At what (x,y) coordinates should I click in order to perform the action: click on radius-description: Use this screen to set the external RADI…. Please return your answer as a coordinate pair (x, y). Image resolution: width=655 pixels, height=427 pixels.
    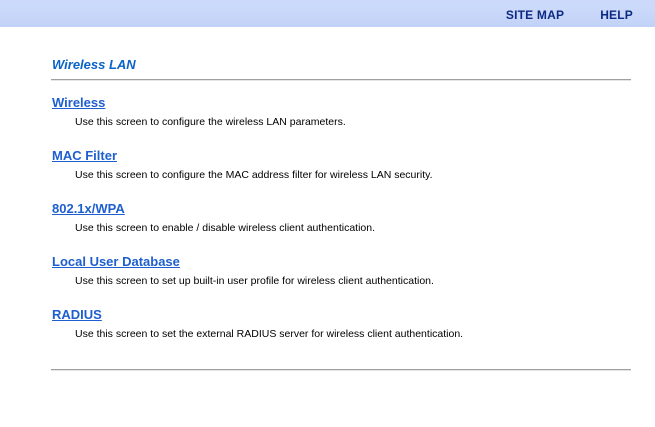
    Looking at the image, I should click on (269, 334).